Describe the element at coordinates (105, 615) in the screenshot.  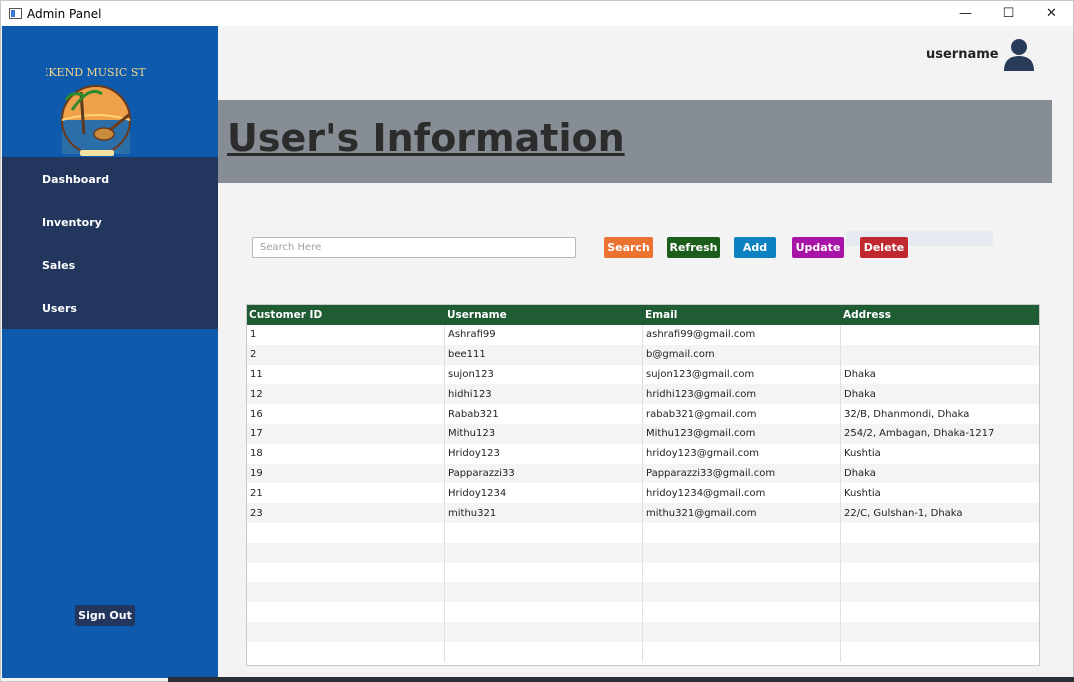
I see `sign-out-button: Sign Out` at that location.